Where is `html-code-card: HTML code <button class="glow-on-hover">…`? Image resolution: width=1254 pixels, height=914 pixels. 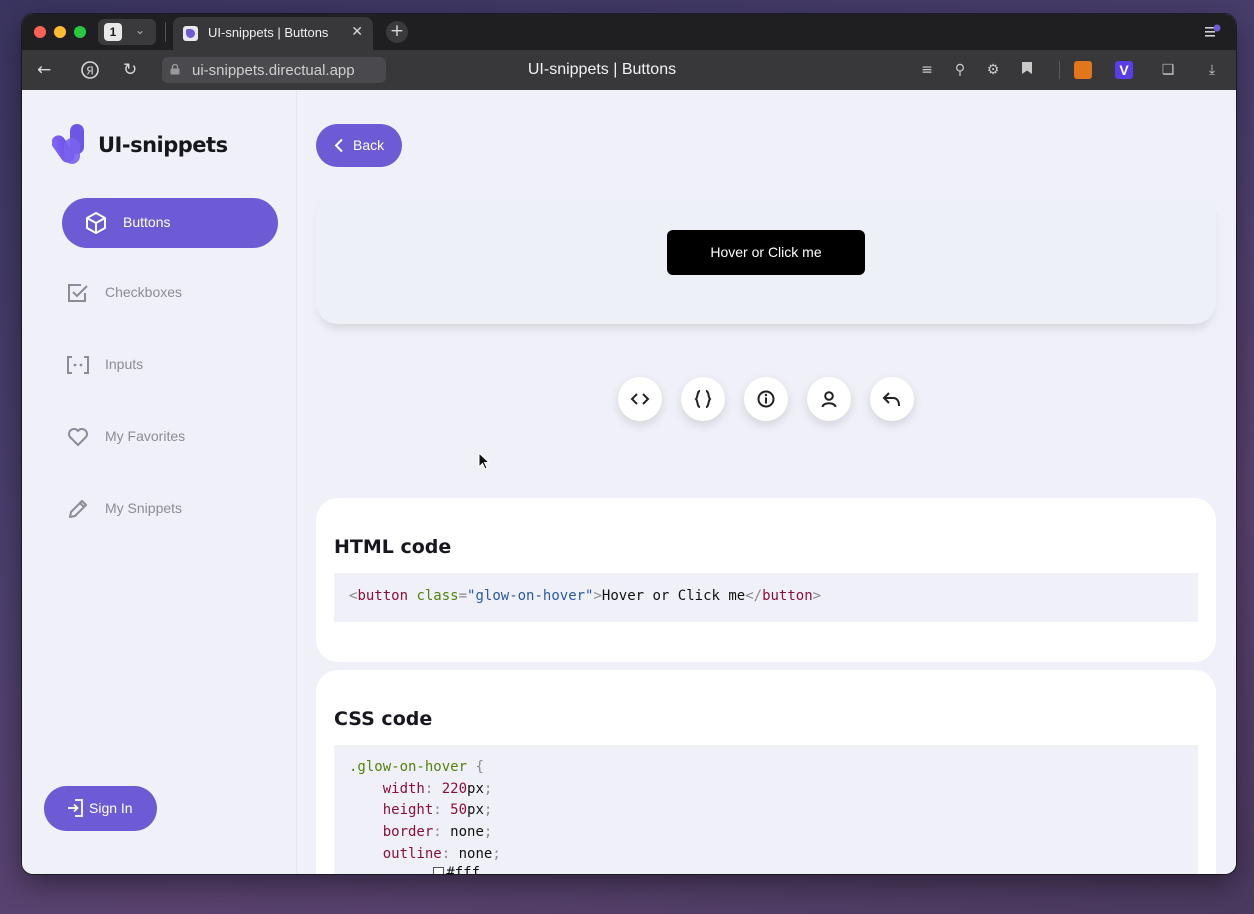
html-code-card: HTML code <button class="glow-on-hover">… is located at coordinates (766, 580).